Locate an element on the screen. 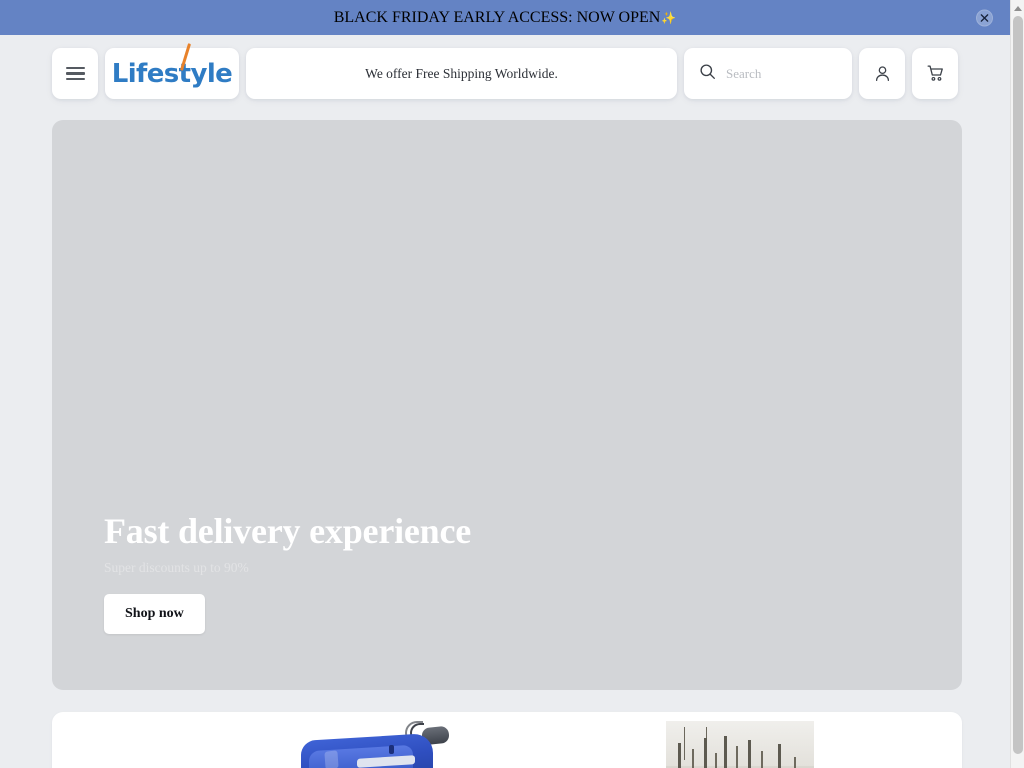 This screenshot has height=768, width=1024. announcement-text: We offer Free Shipping Worldwide. is located at coordinates (461, 73).